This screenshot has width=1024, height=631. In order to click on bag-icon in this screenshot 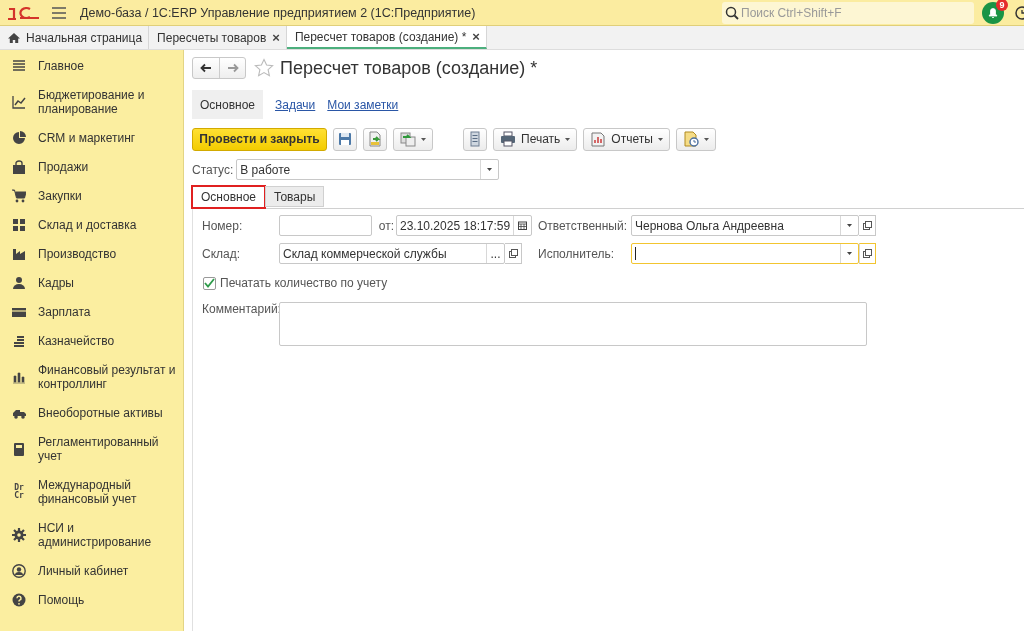, I will do `click(19, 166)`.